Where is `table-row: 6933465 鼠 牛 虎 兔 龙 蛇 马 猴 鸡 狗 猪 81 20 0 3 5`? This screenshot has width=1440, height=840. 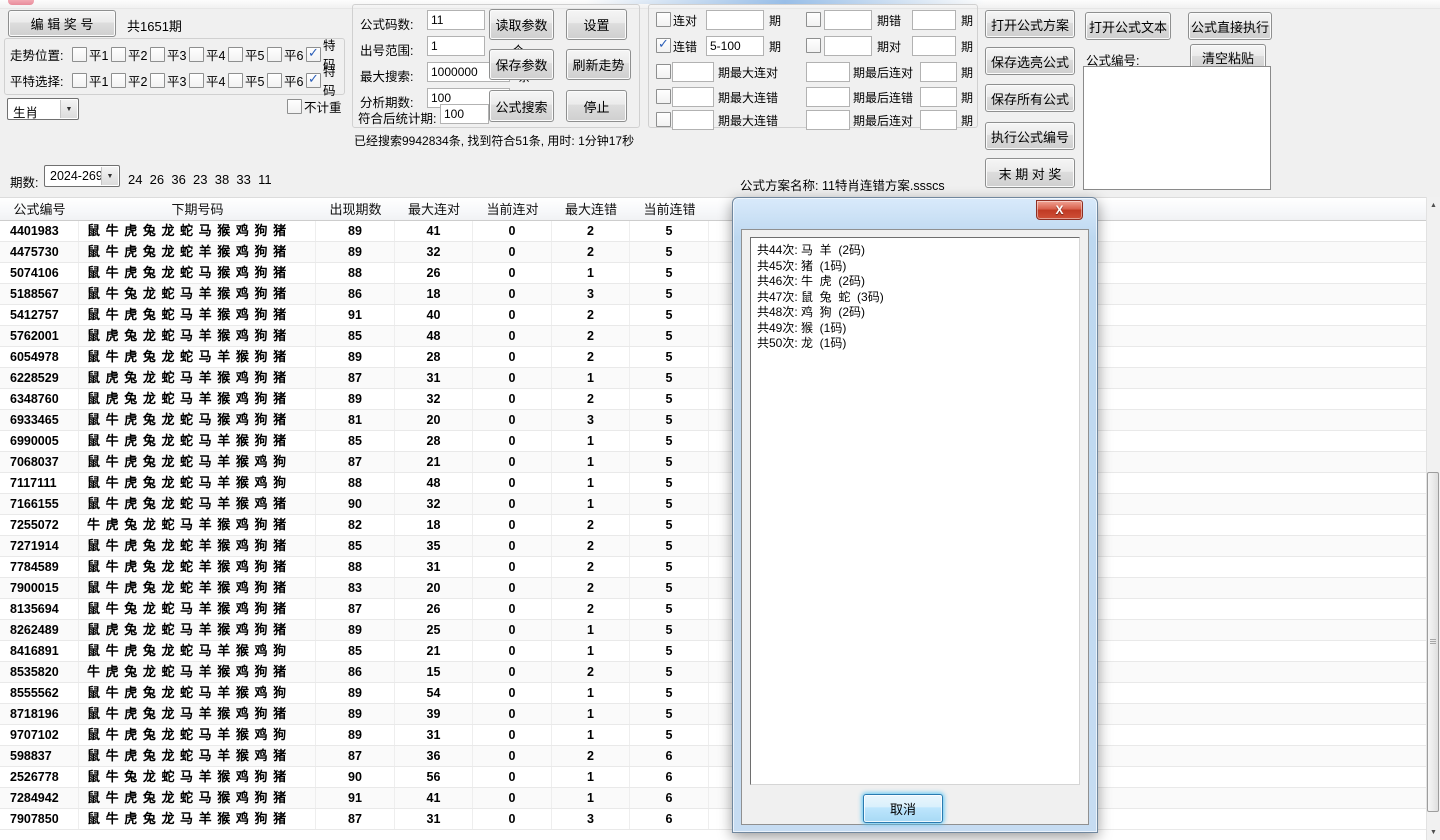
table-row: 6933465 鼠 牛 虎 兔 龙 蛇 马 猴 鸡 狗 猪 81 20 0 3 5 is located at coordinates (713, 420).